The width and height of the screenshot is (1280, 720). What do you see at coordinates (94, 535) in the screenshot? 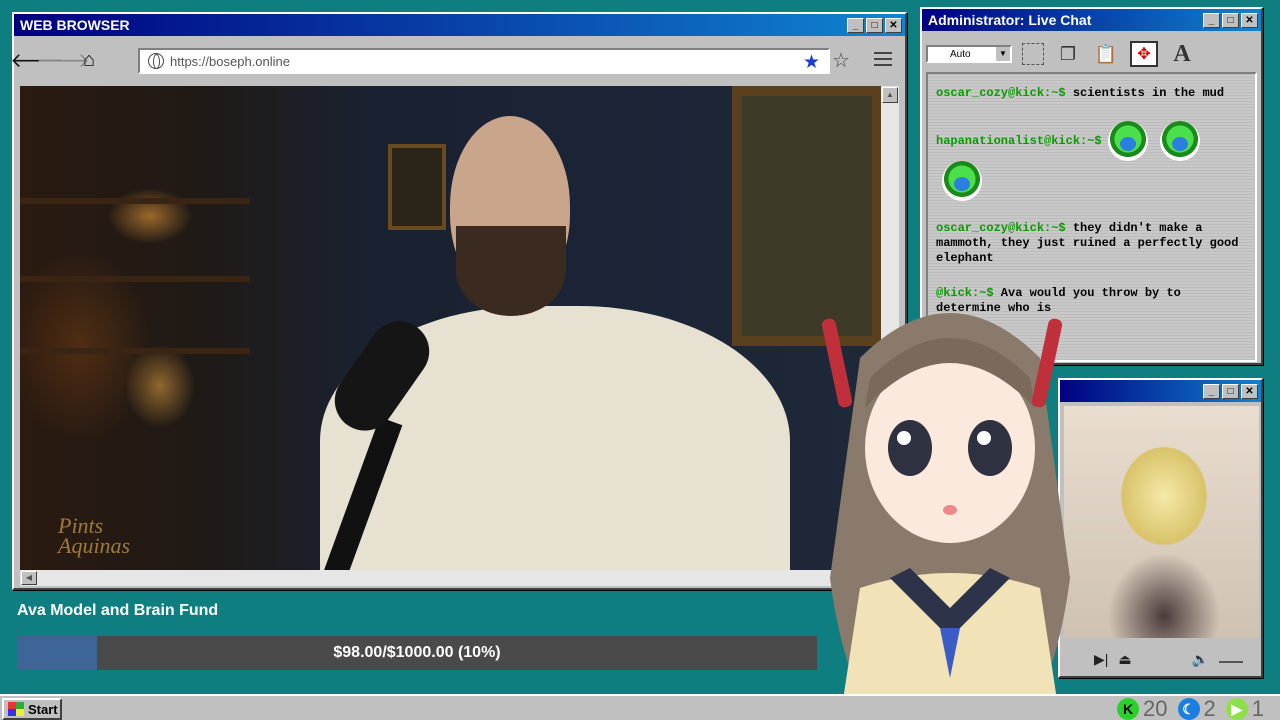
I see `video-watermark-logo: Pints Aquinas` at bounding box center [94, 535].